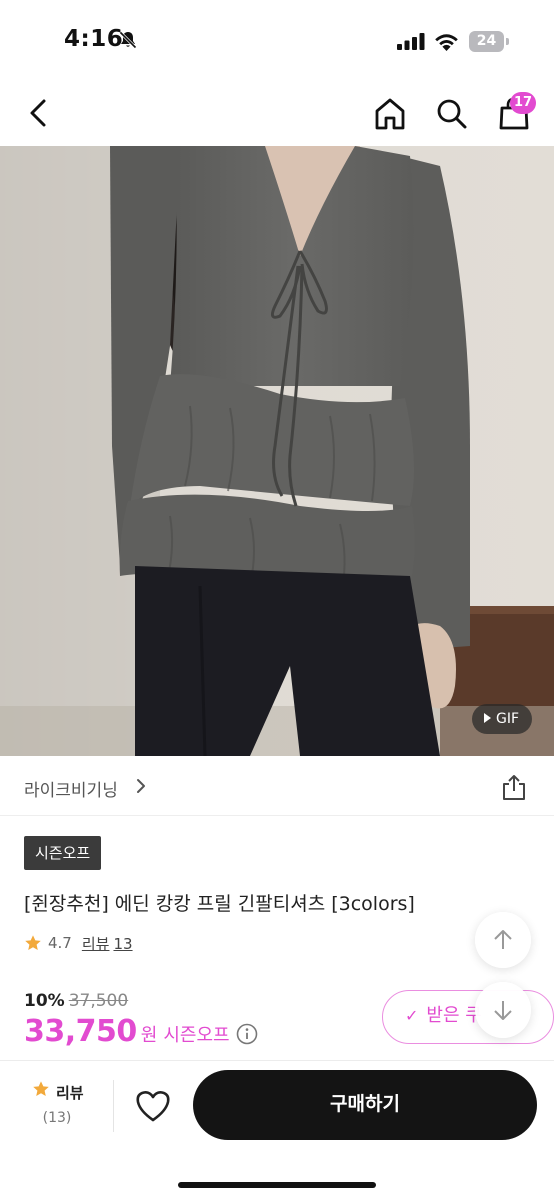 The height and width of the screenshot is (1200, 554). Describe the element at coordinates (153, 1106) in the screenshot. I see `heart-icon` at that location.